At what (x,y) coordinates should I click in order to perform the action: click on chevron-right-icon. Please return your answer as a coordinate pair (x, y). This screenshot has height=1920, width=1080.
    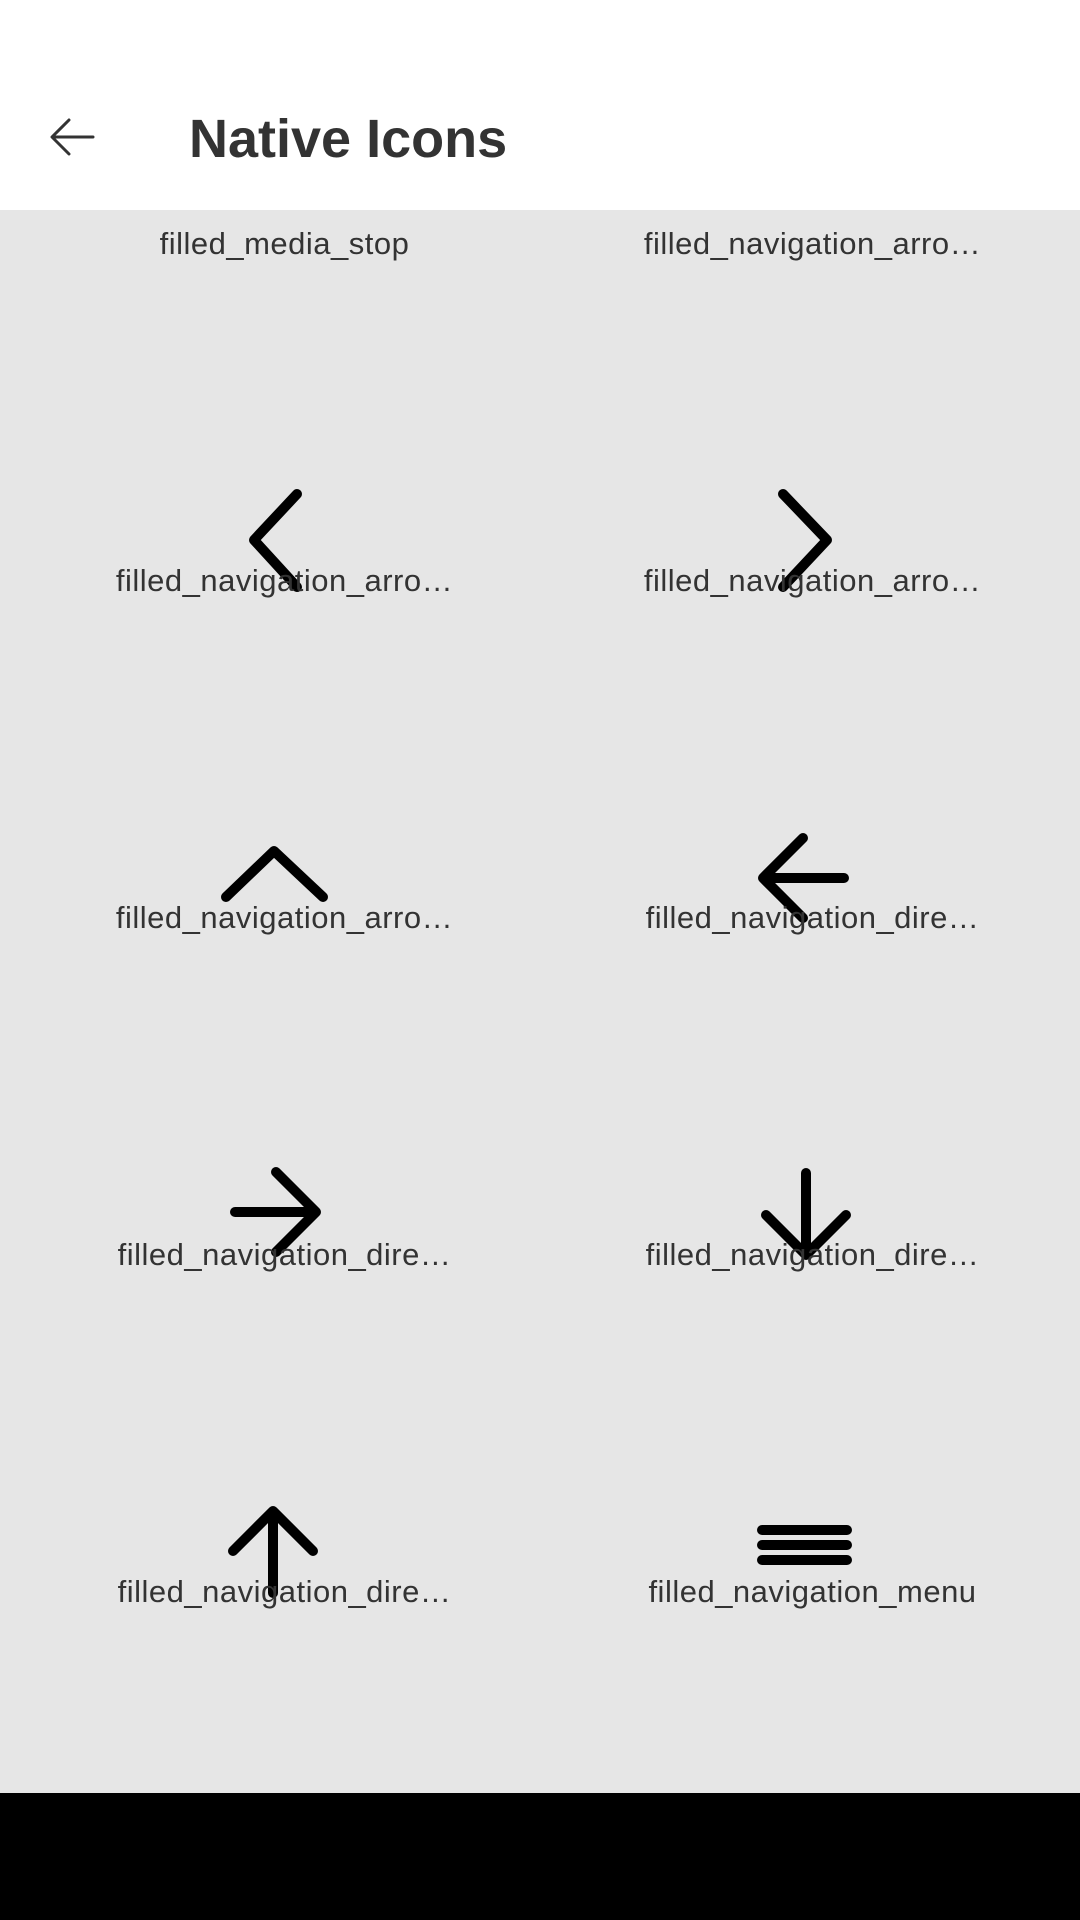
    Looking at the image, I should click on (805, 540).